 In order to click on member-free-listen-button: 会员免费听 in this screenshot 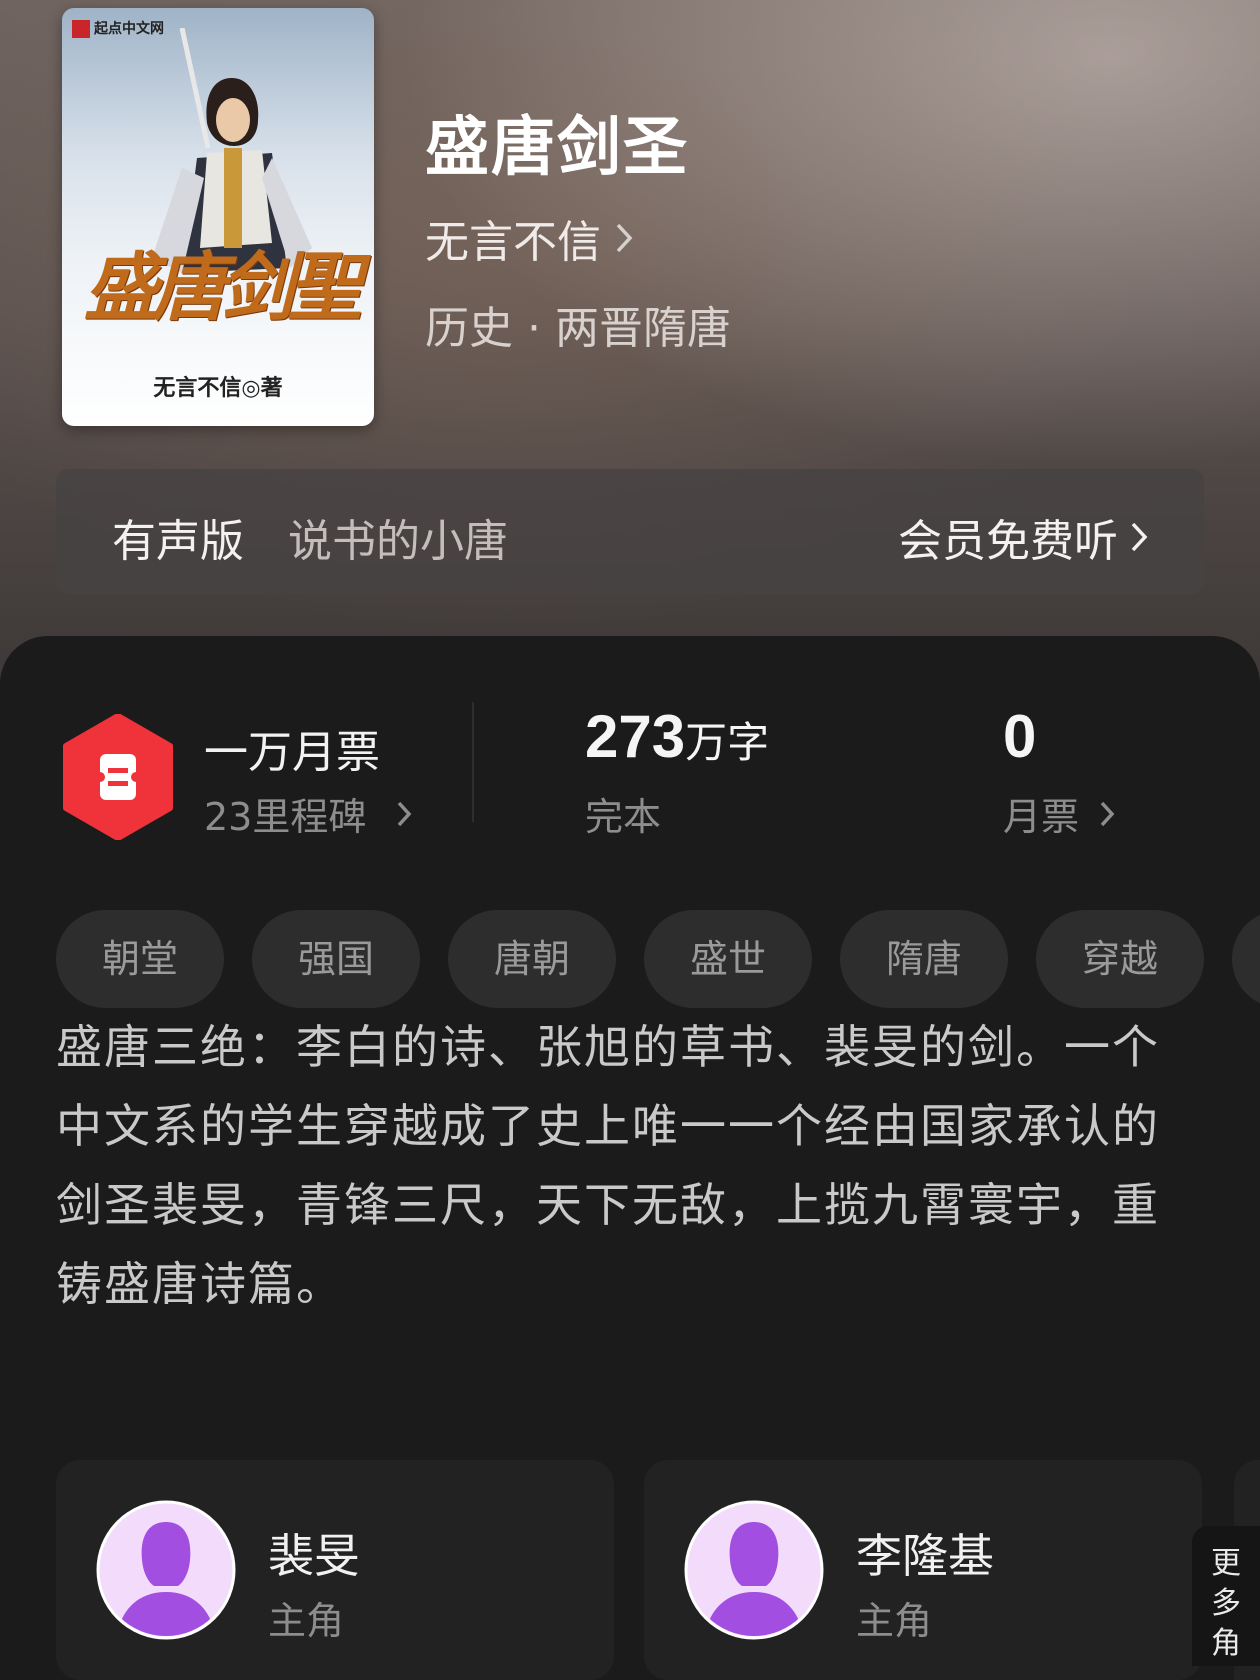, I will do `click(1023, 537)`.